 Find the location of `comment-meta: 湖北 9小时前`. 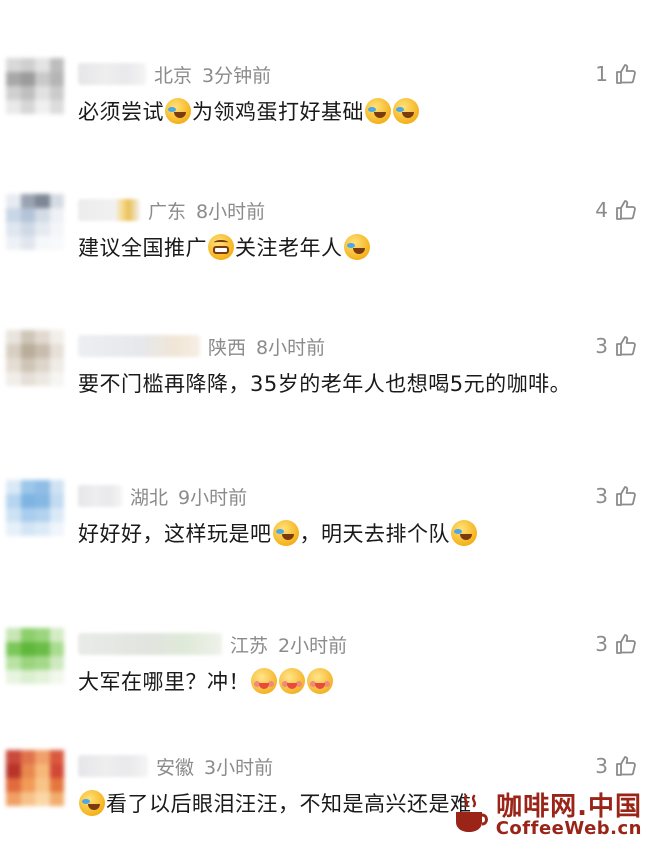

comment-meta: 湖北 9小时前 is located at coordinates (162, 496).